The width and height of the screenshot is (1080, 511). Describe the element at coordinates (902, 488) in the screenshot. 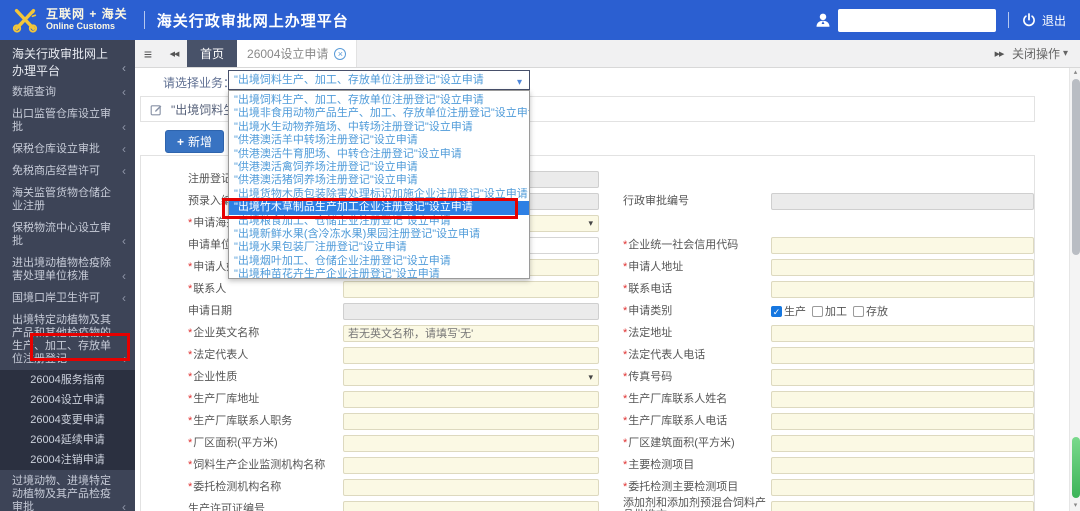

I see `entrust-test-items-input` at that location.